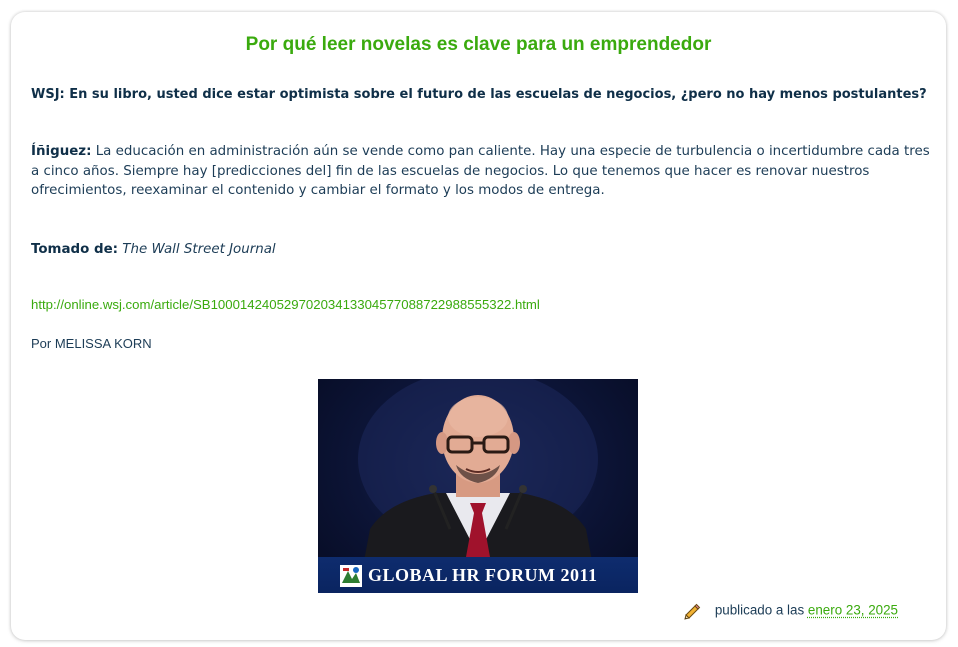 This screenshot has width=958, height=647. I want to click on forum-banner: GLOBAL HR FORUM 2011, so click(478, 575).